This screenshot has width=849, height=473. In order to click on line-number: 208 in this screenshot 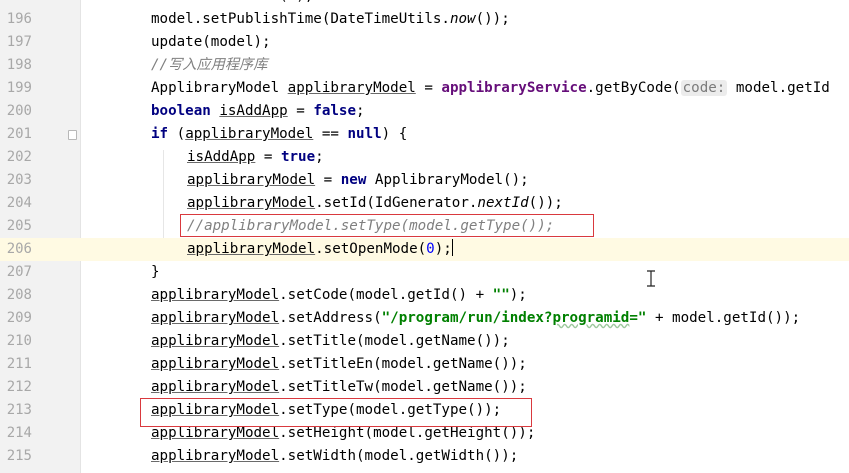, I will do `click(19, 295)`.